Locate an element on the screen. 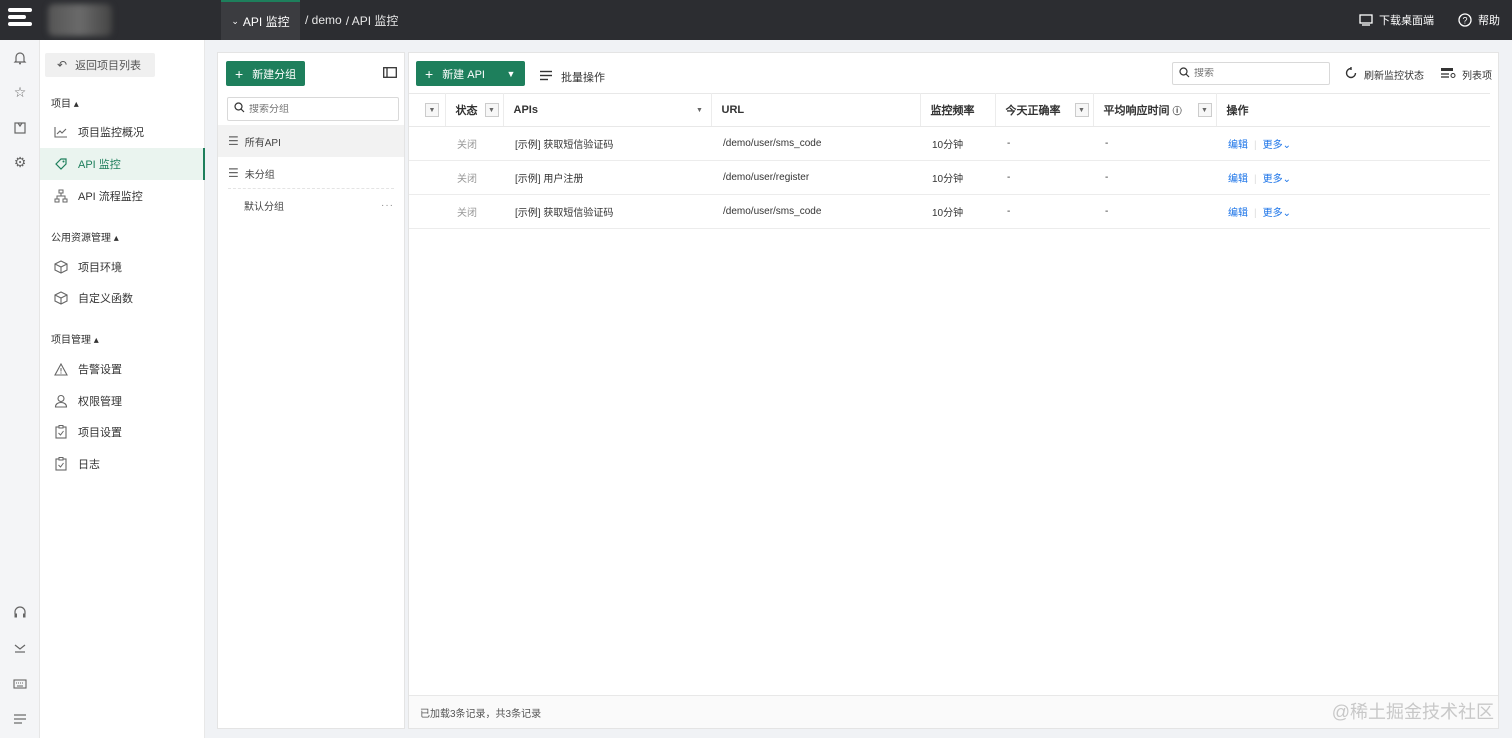 Image resolution: width=1512 pixels, height=738 pixels. list-icon is located at coordinates (546, 77).